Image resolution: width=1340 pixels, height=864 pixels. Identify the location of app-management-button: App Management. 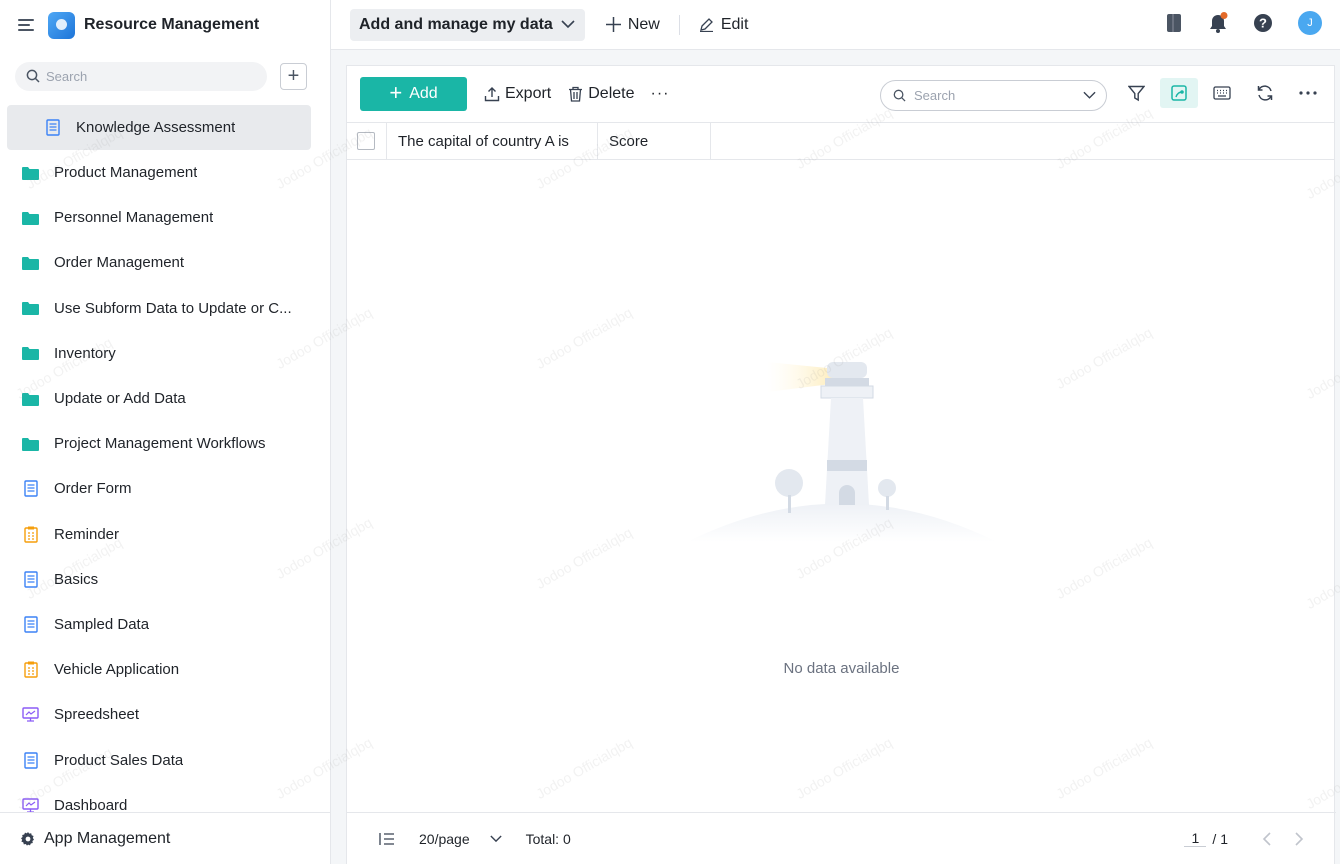
(165, 838).